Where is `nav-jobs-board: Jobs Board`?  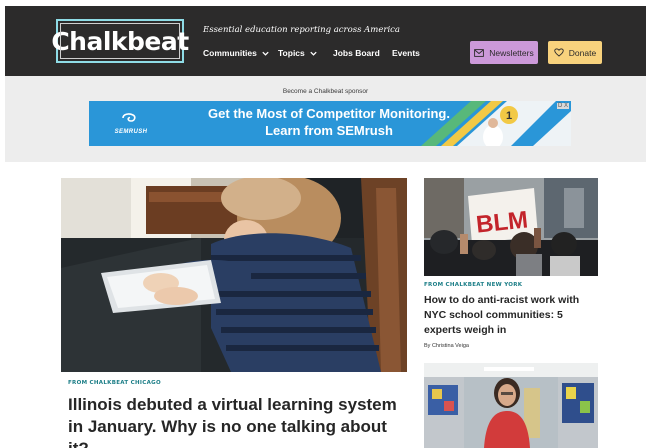 nav-jobs-board: Jobs Board is located at coordinates (356, 53).